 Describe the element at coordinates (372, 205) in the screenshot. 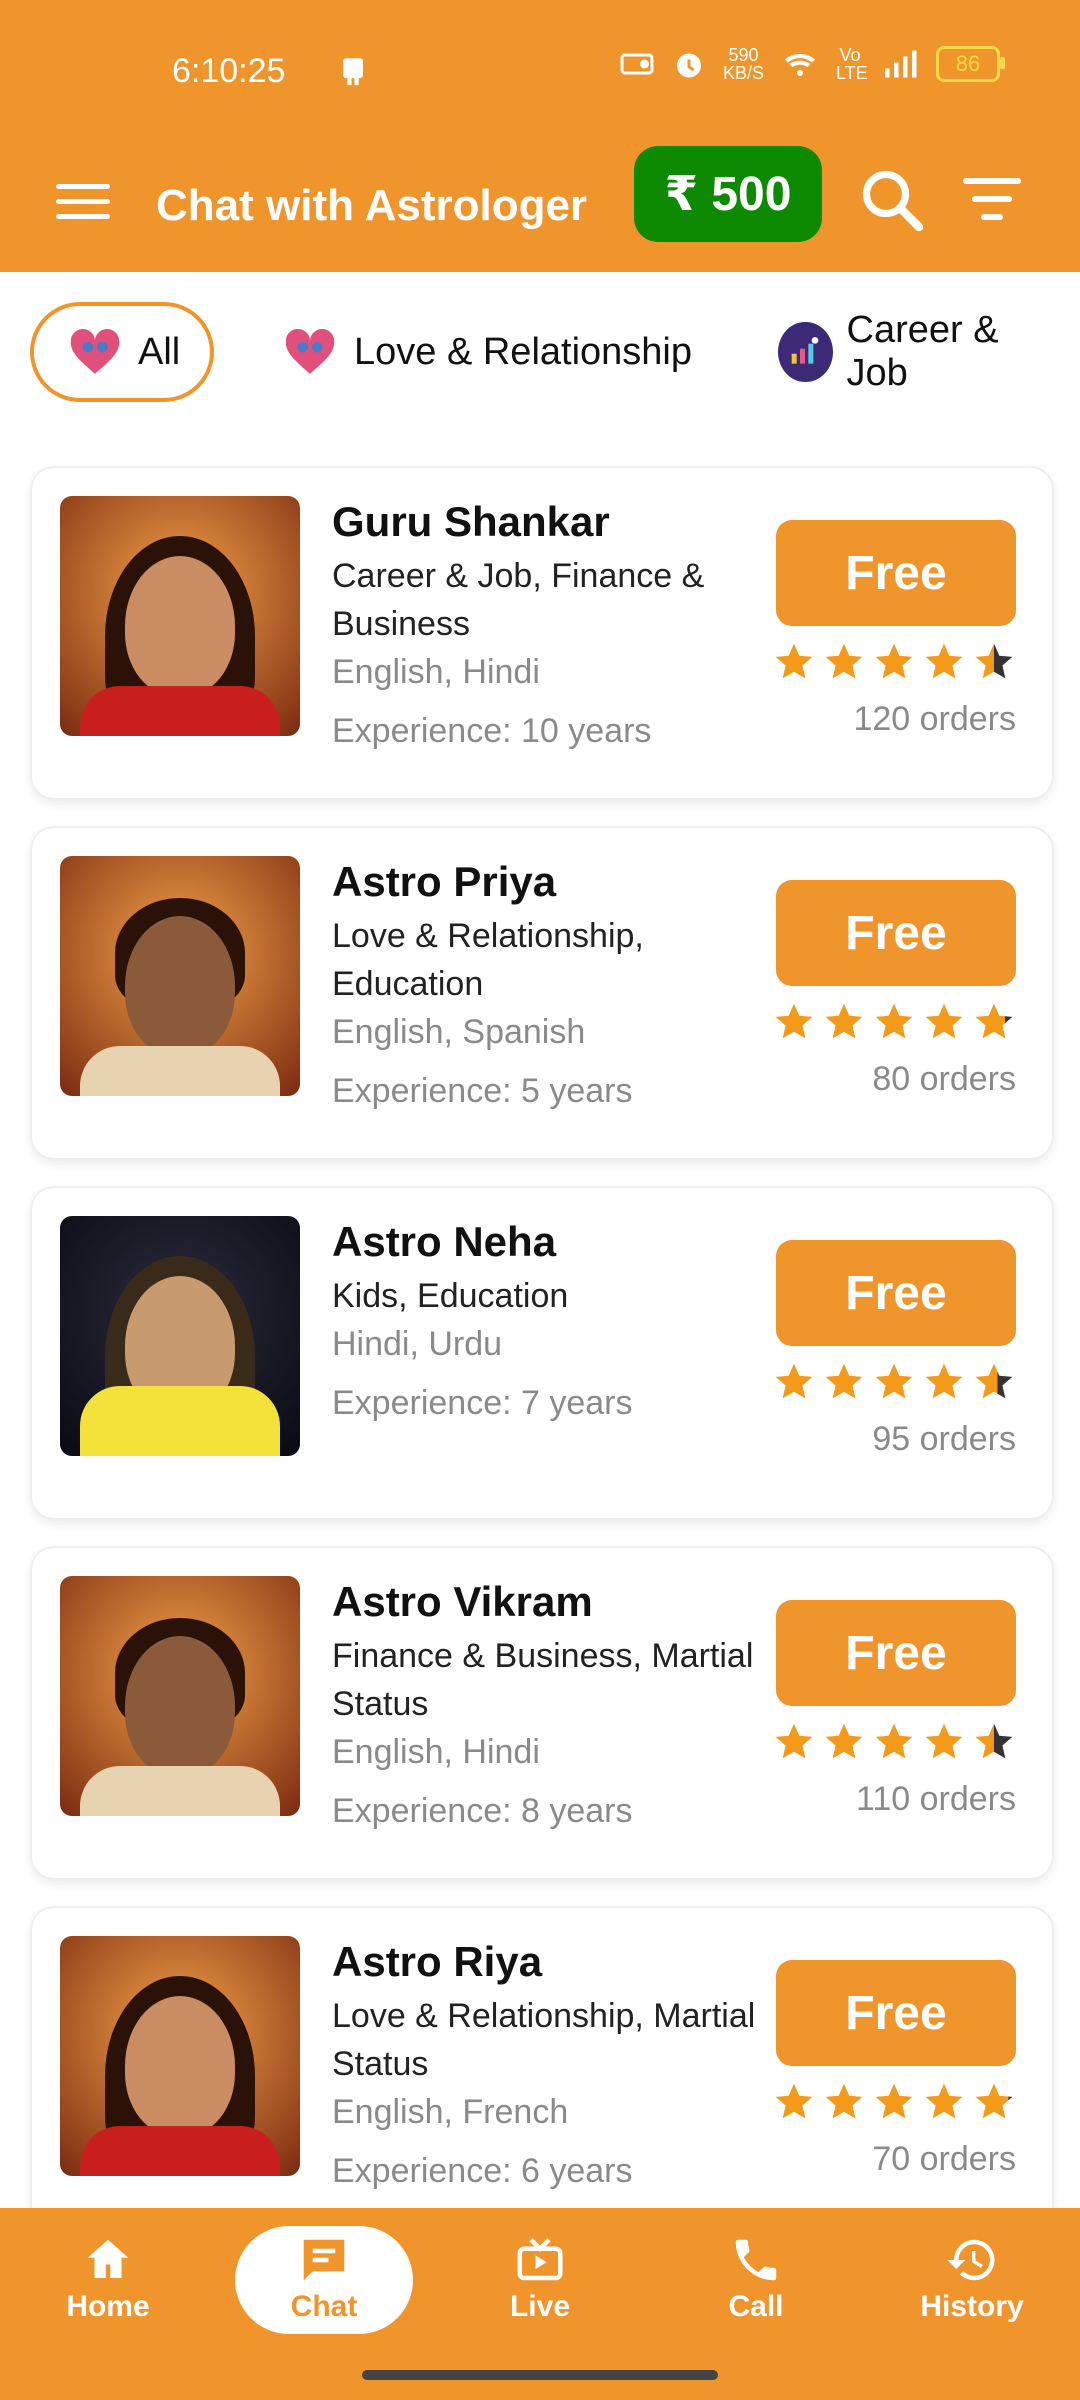

I see `page-title: Chat with Astrologer` at that location.